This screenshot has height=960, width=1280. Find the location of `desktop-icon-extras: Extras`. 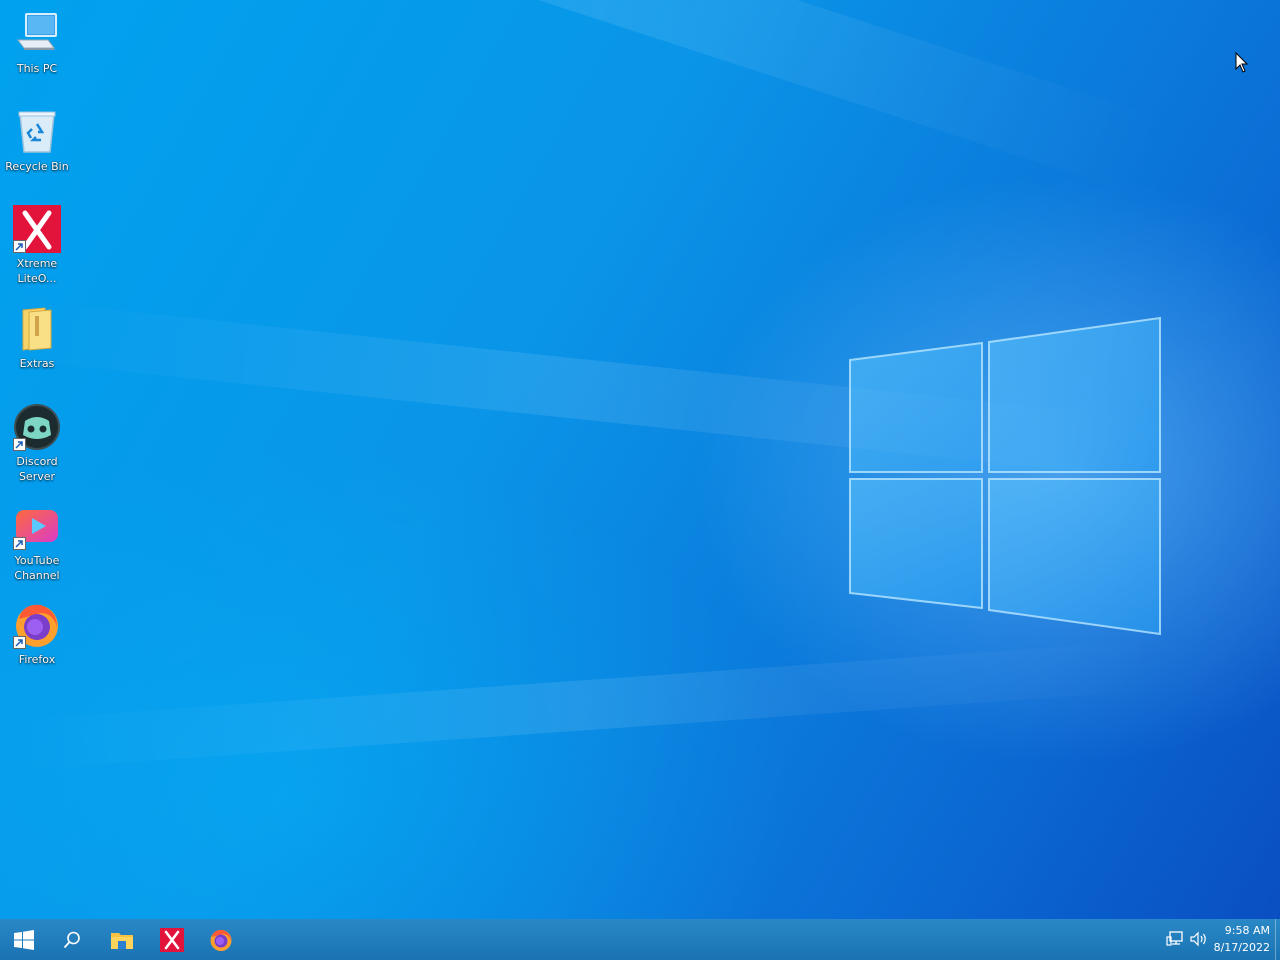

desktop-icon-extras: Extras is located at coordinates (37, 338).